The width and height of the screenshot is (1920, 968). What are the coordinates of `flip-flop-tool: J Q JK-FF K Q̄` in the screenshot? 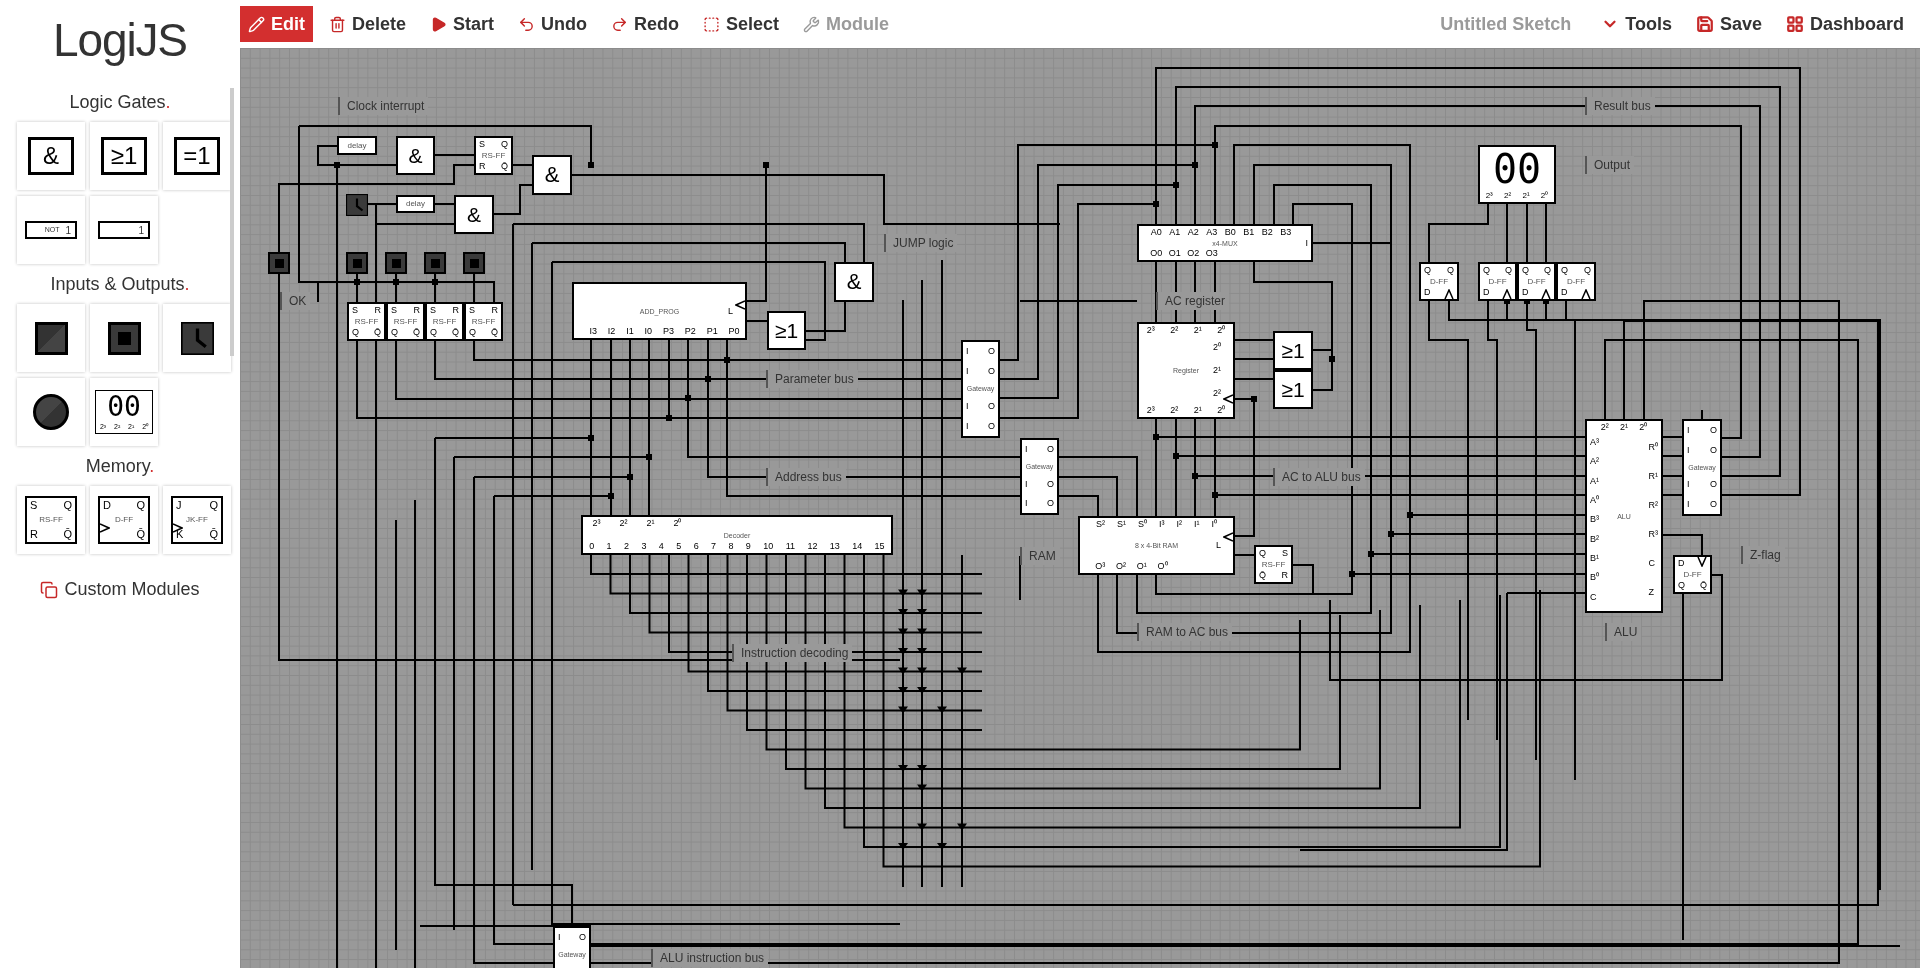 It's located at (197, 520).